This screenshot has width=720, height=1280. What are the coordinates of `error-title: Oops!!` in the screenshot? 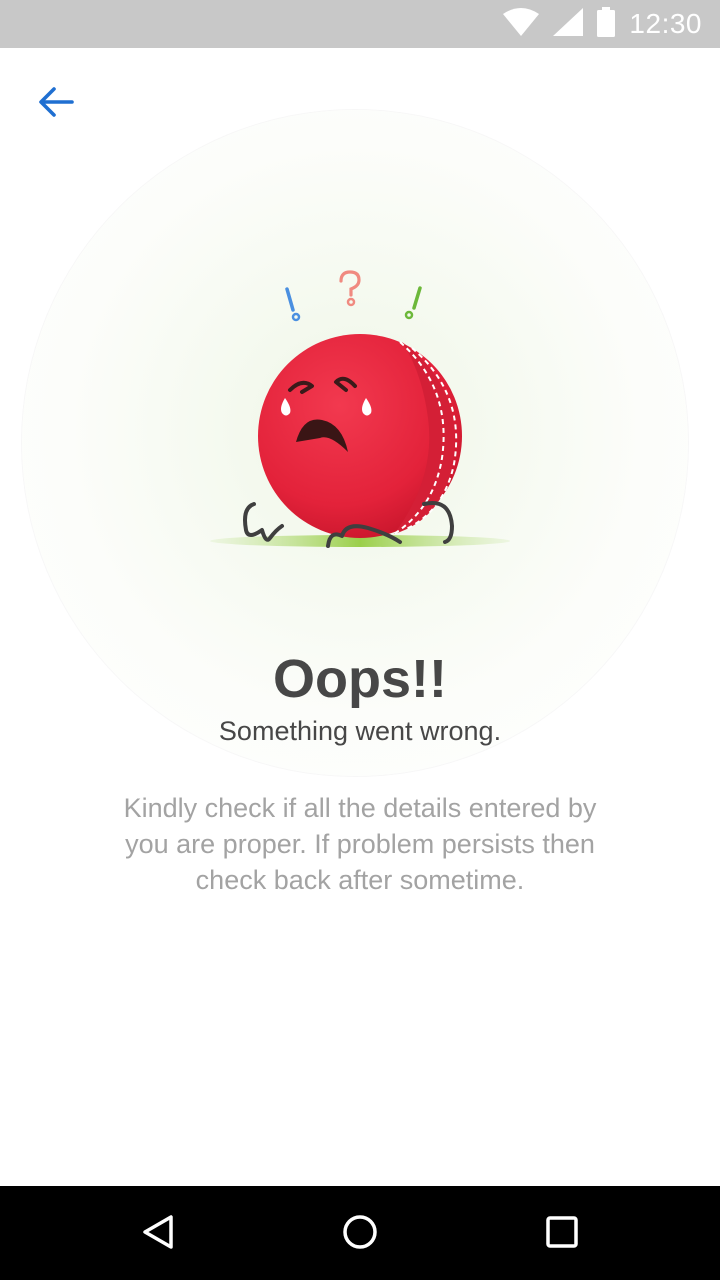 It's located at (360, 679).